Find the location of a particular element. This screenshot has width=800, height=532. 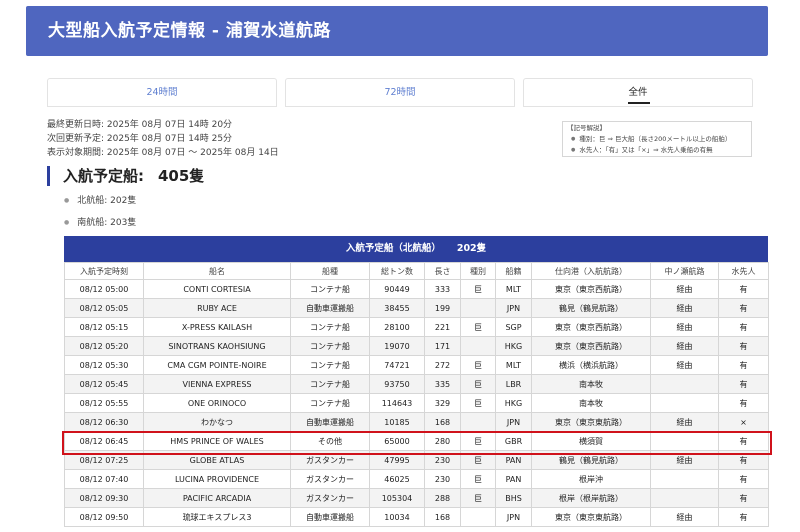

col-length-cell: 329 is located at coordinates (442, 403).